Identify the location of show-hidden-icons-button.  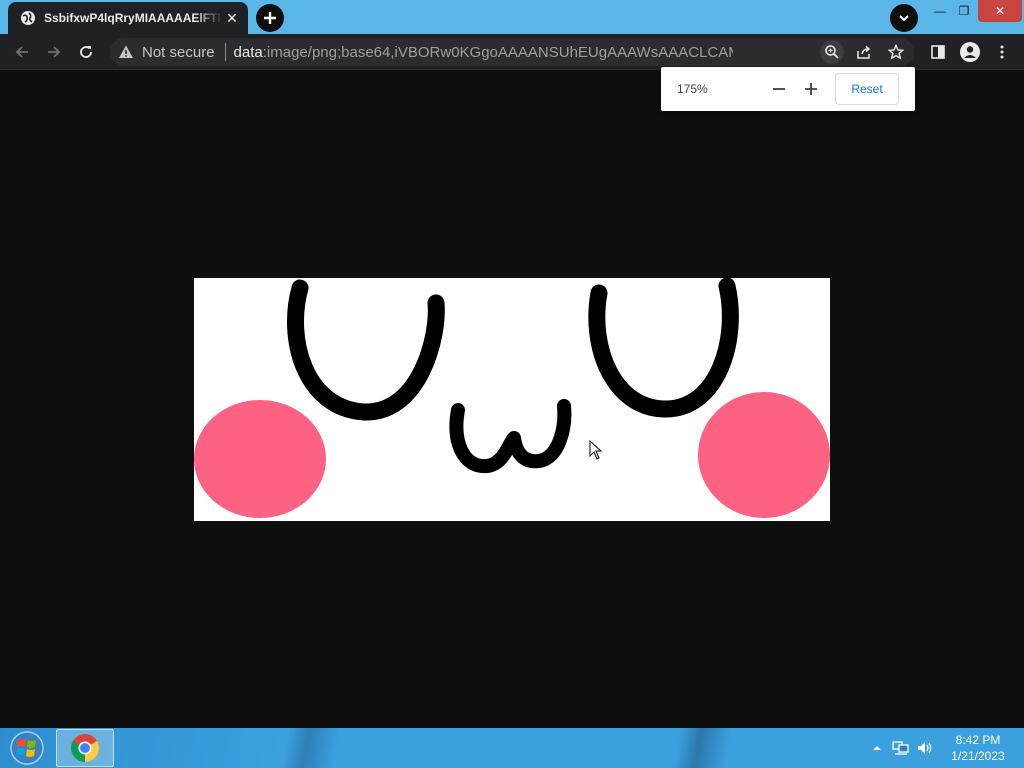
(877, 748).